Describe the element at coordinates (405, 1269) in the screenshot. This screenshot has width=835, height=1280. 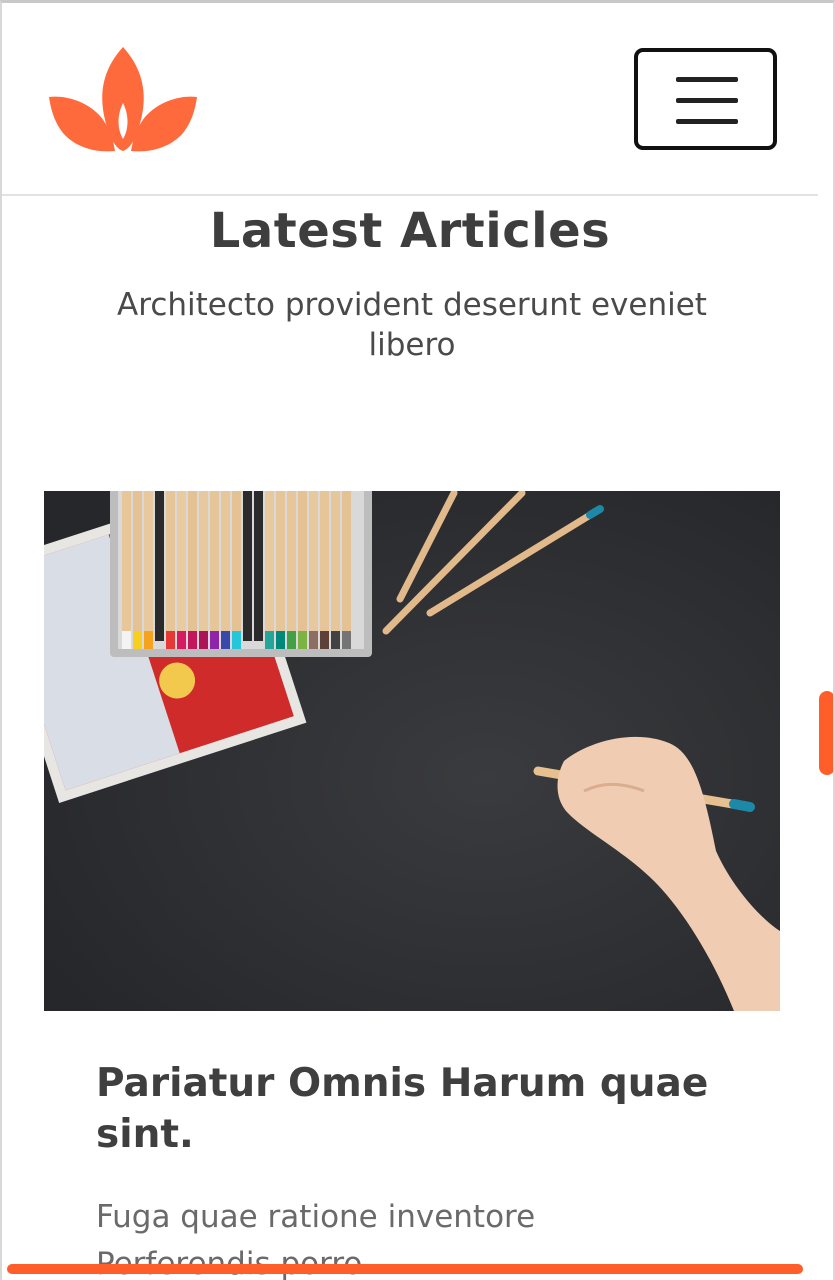
I see `horizontal-scrollbar` at that location.